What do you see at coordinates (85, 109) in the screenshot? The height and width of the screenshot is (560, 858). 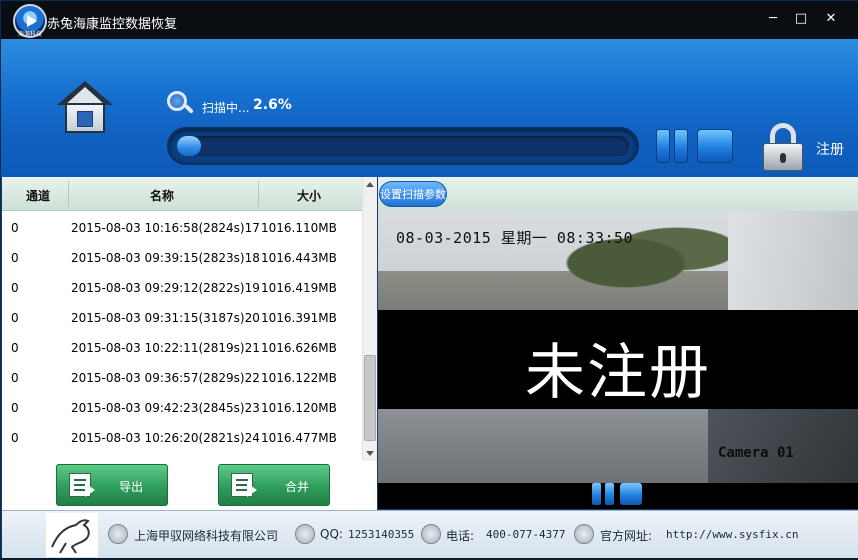 I see `home-button` at bounding box center [85, 109].